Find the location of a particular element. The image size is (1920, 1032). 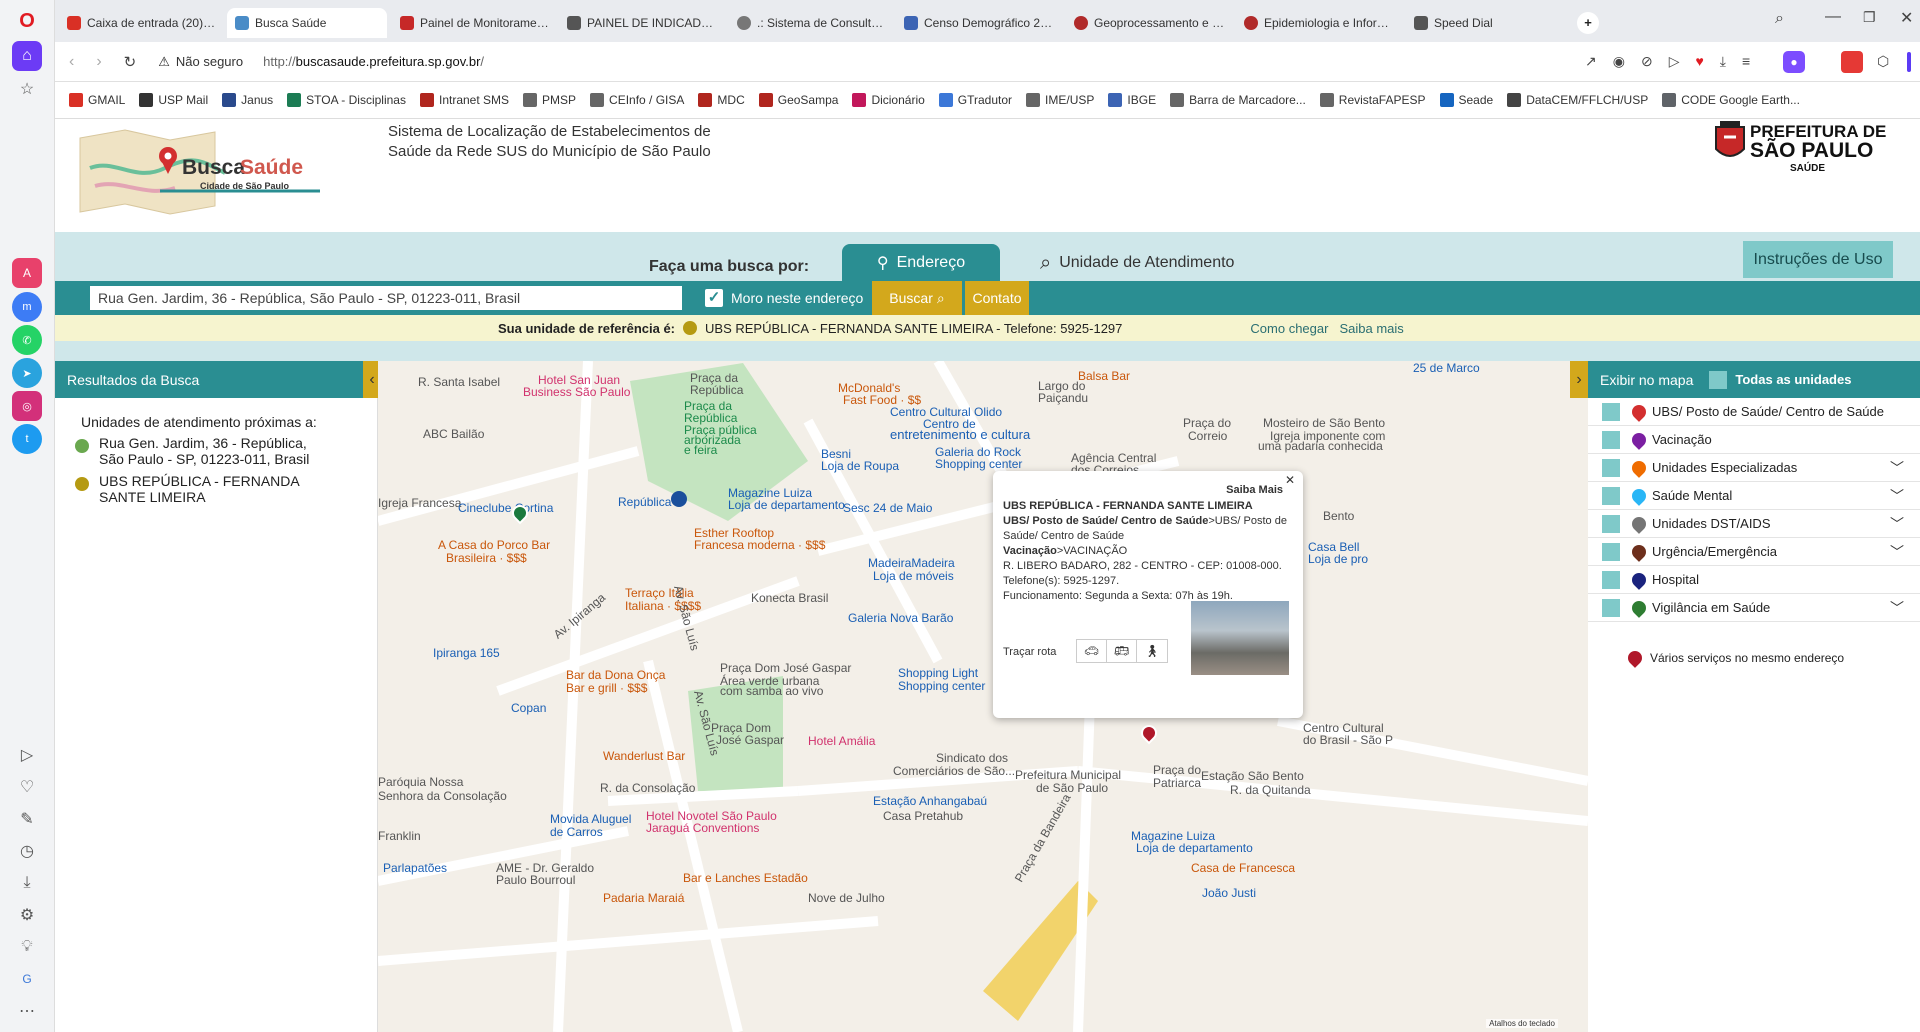

more-icon: ⋯ is located at coordinates (27, 1011).